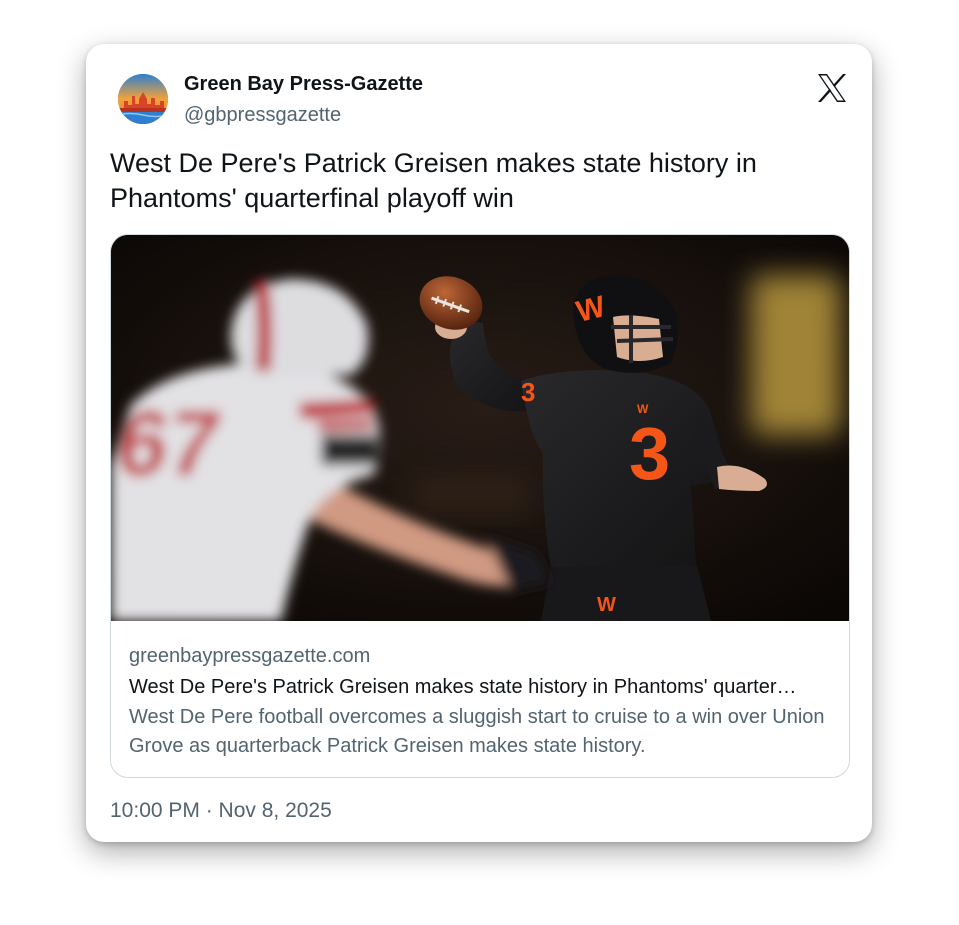  What do you see at coordinates (221, 811) in the screenshot?
I see `tweet-timestamp: 10:00 PM · Nov 8, 2025` at bounding box center [221, 811].